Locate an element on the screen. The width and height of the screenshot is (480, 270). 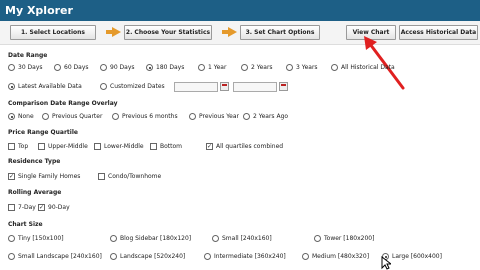
chart-size-option: Intermediate [360x240] is located at coordinates (245, 256).